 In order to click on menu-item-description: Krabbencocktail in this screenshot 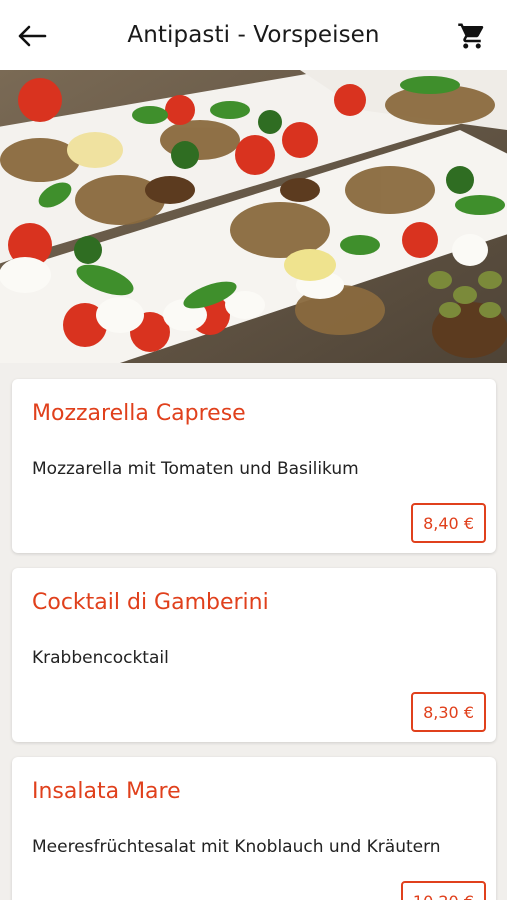, I will do `click(100, 658)`.